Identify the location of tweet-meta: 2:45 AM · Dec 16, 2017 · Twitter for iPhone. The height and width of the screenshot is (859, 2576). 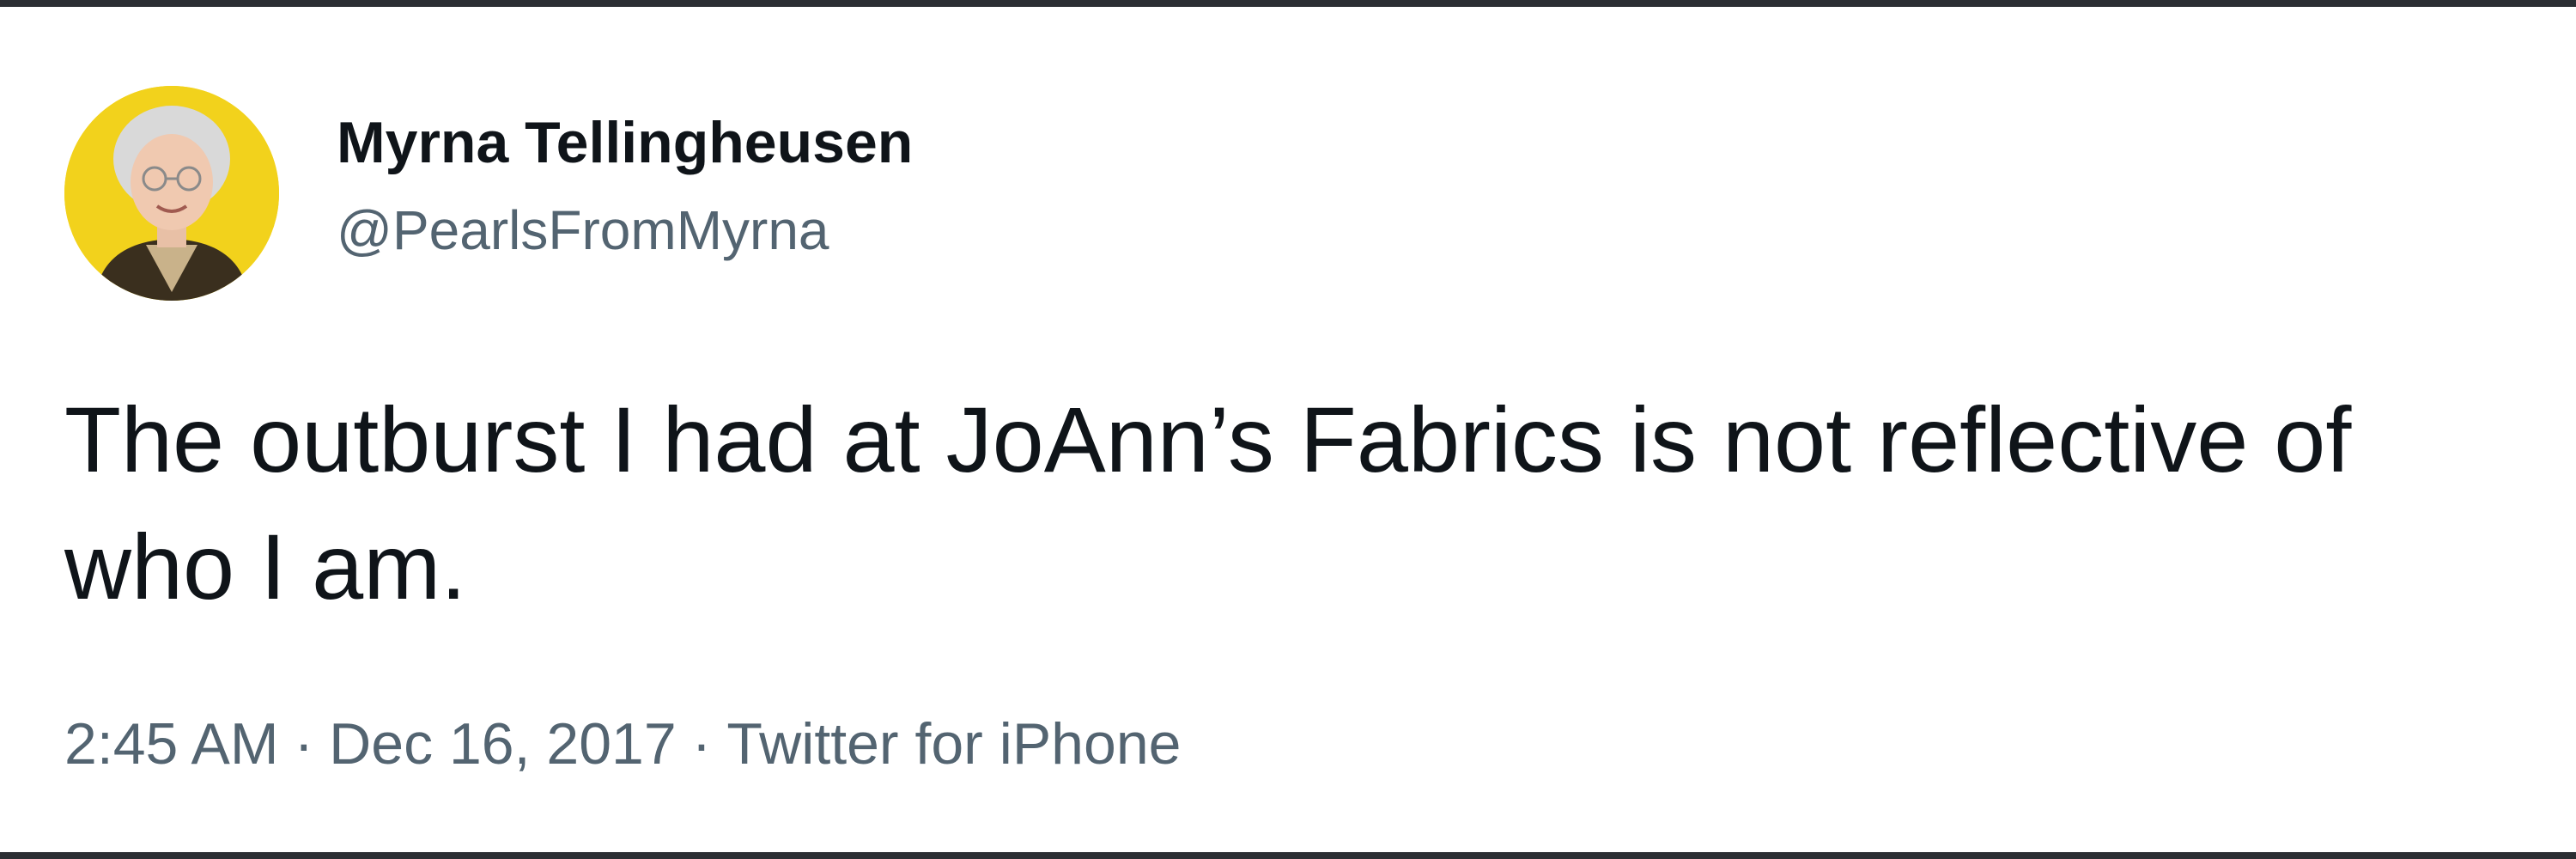
(622, 744).